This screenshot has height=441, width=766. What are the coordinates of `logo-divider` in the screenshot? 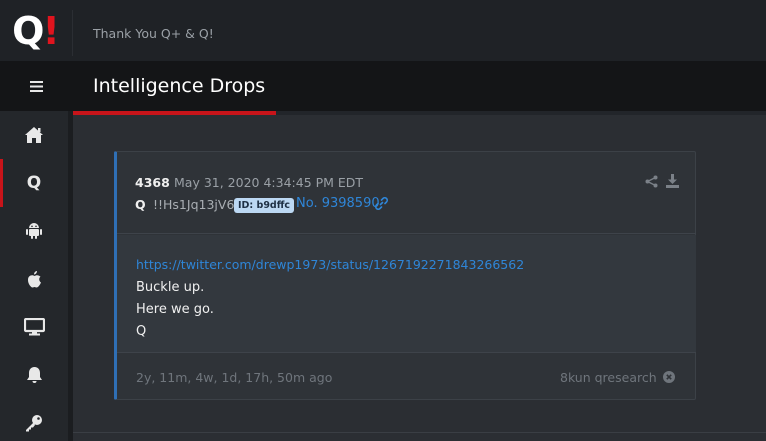 It's located at (72, 33).